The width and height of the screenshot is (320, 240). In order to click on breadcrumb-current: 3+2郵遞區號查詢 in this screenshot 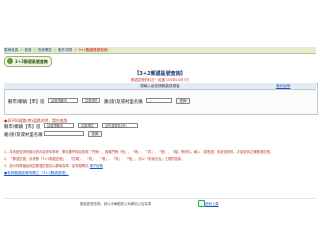, I will do `click(93, 50)`.